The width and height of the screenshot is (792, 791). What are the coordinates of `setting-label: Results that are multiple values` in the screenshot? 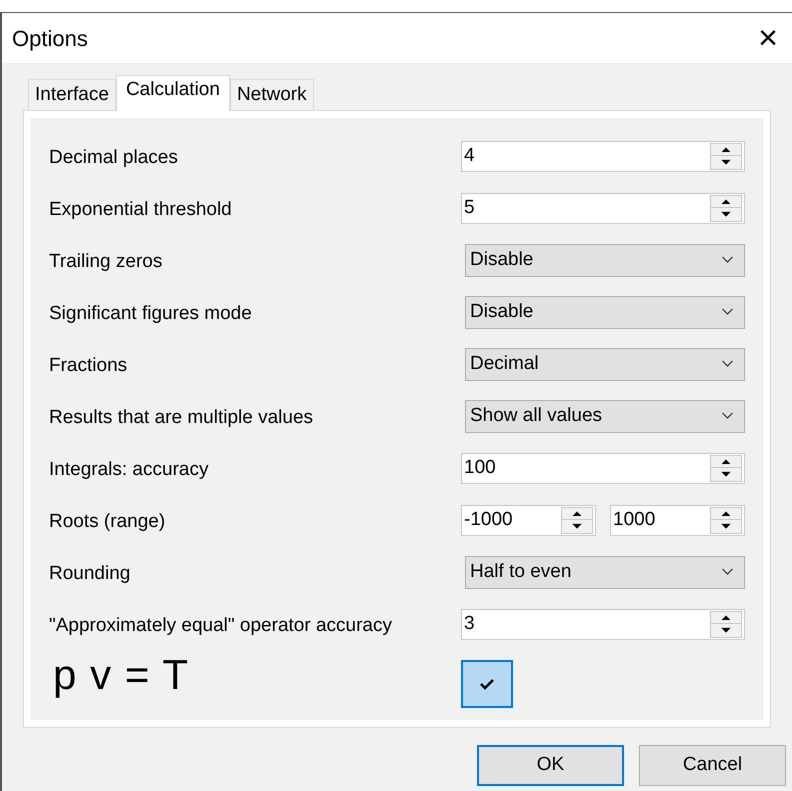 It's located at (181, 418).